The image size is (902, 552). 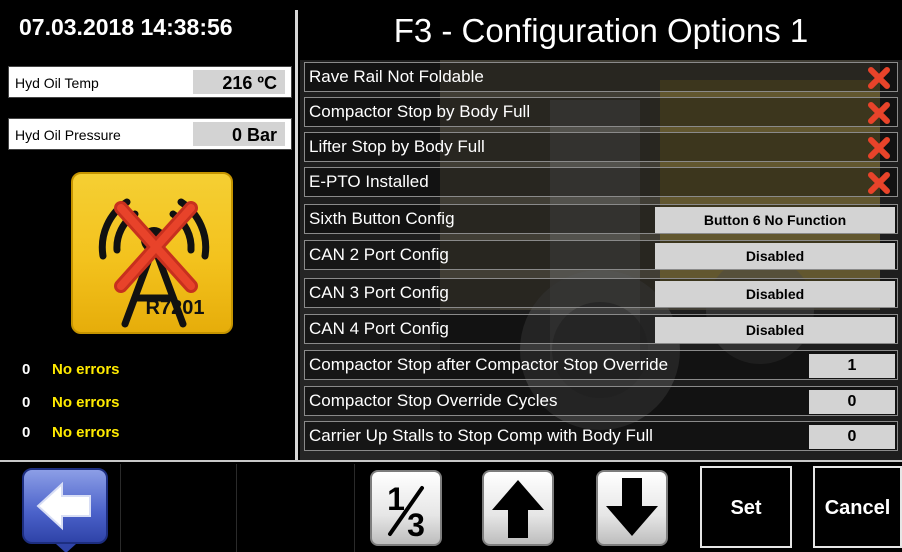 What do you see at coordinates (154, 263) in the screenshot?
I see `radio-disconnected-icon: R7201` at bounding box center [154, 263].